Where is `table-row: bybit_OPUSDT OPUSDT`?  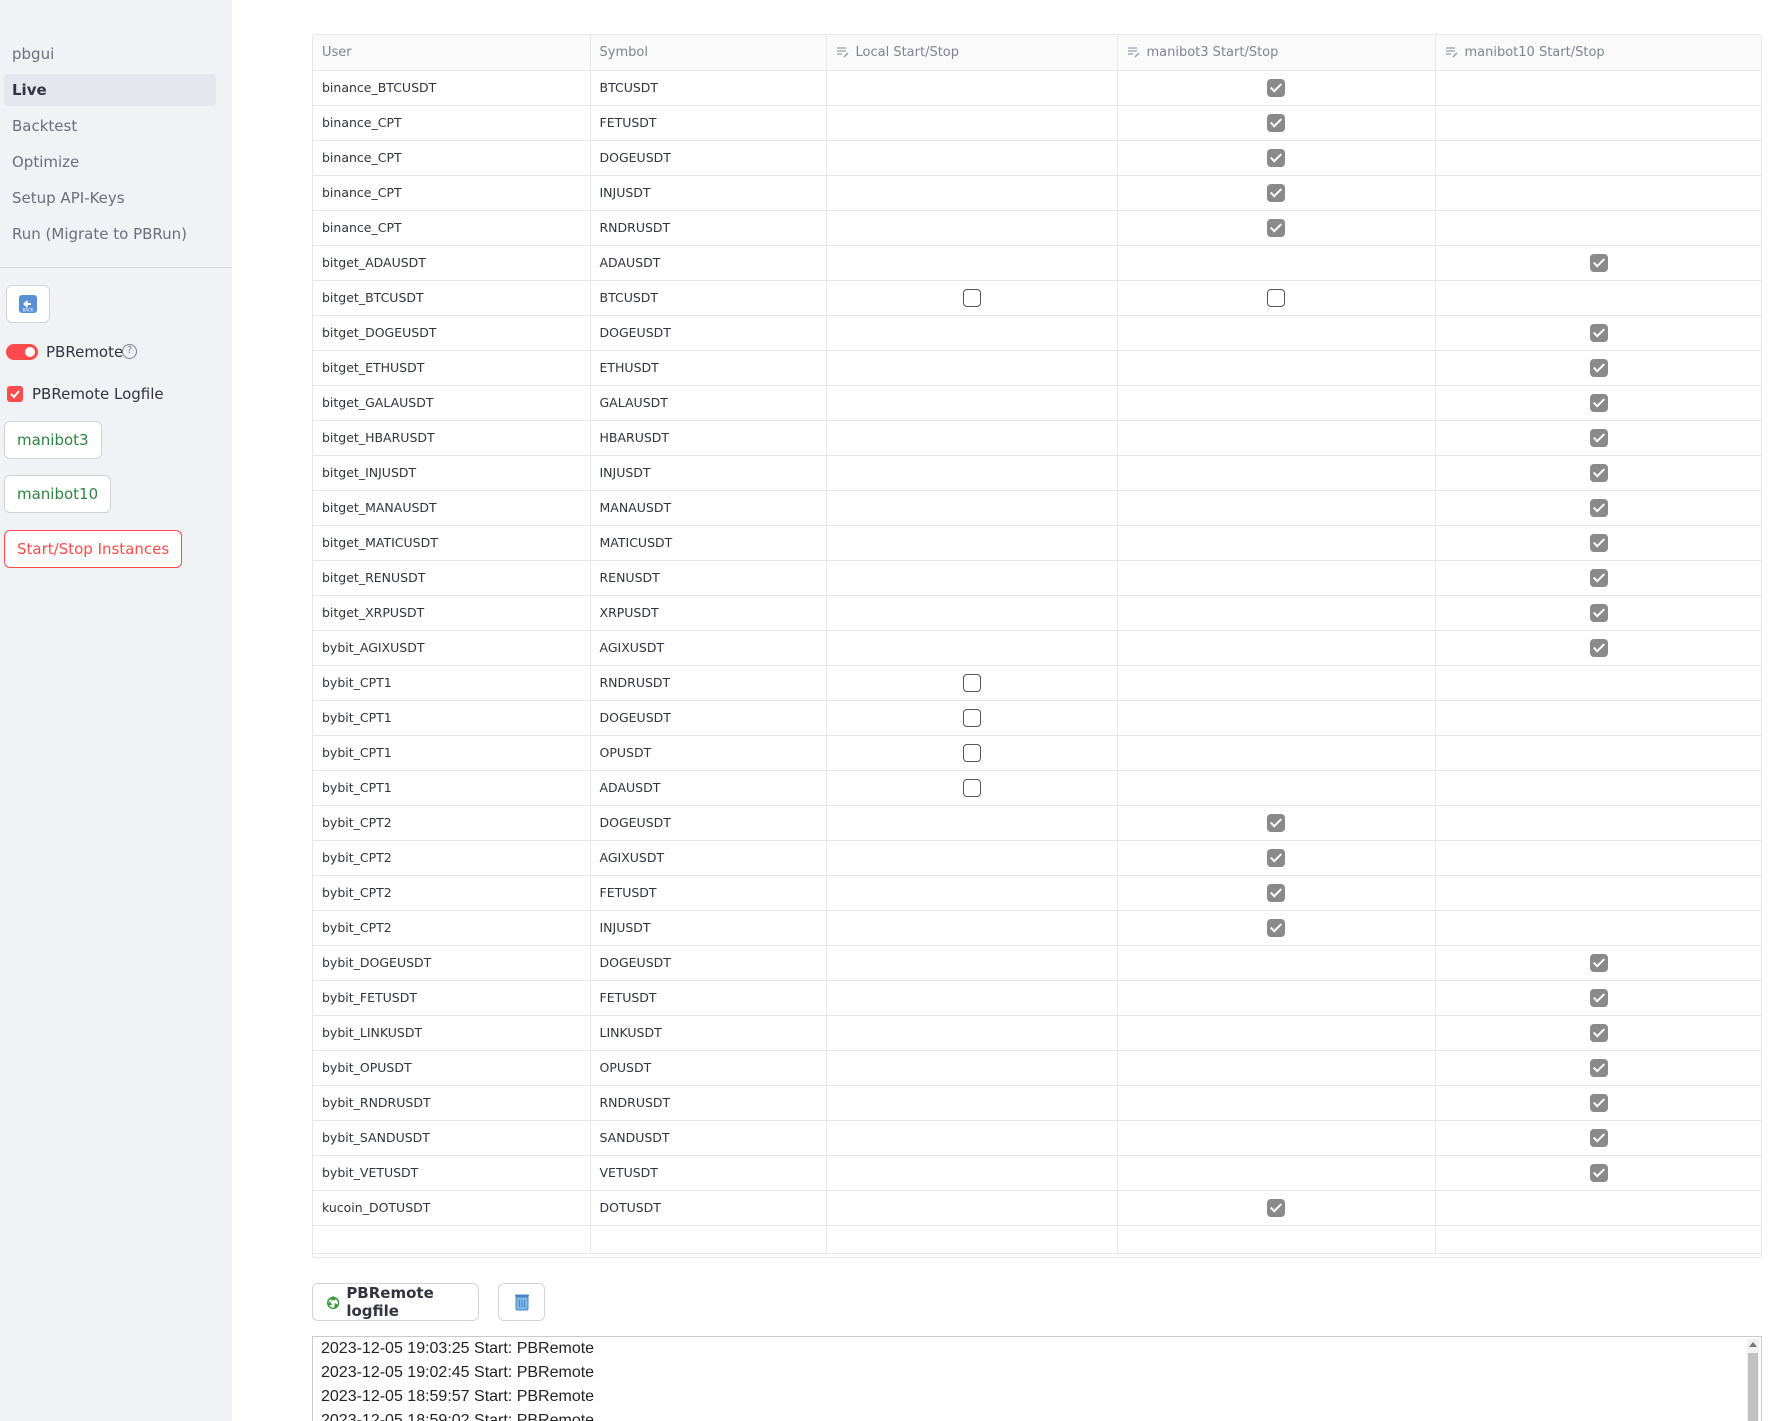
table-row: bybit_OPUSDT OPUSDT is located at coordinates (1037, 1068).